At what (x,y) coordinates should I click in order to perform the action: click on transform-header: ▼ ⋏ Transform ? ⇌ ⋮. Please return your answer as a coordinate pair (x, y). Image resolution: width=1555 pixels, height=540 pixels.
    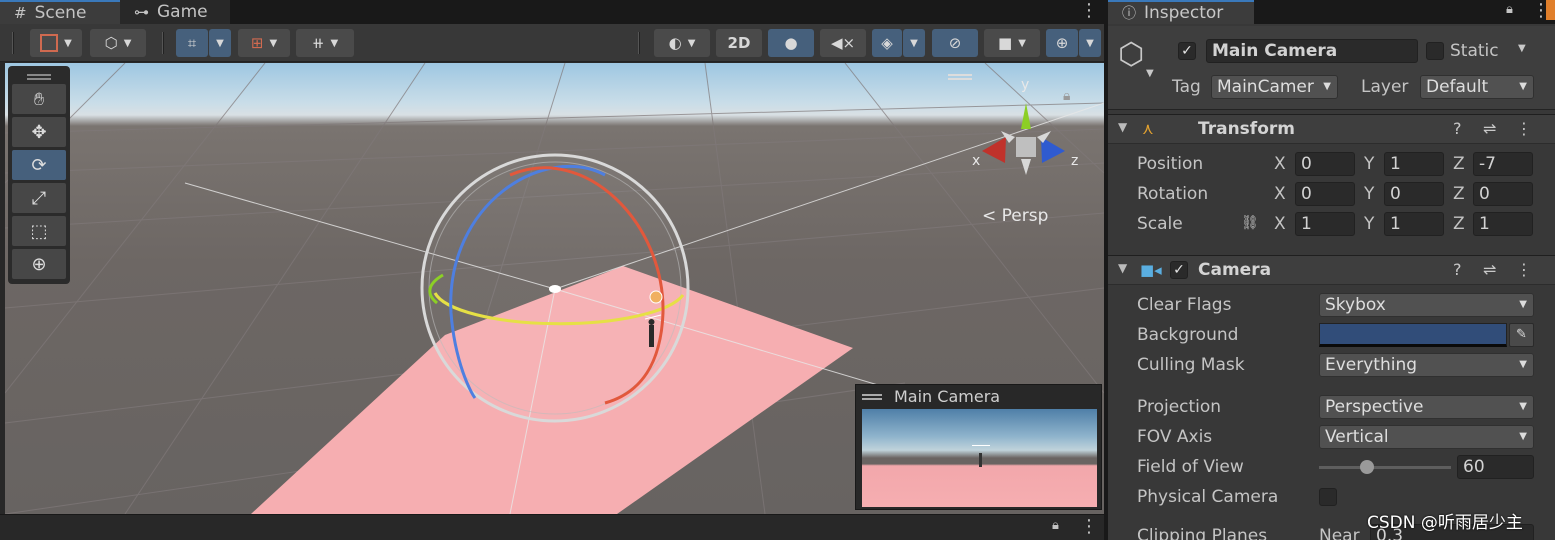
    Looking at the image, I should click on (1331, 129).